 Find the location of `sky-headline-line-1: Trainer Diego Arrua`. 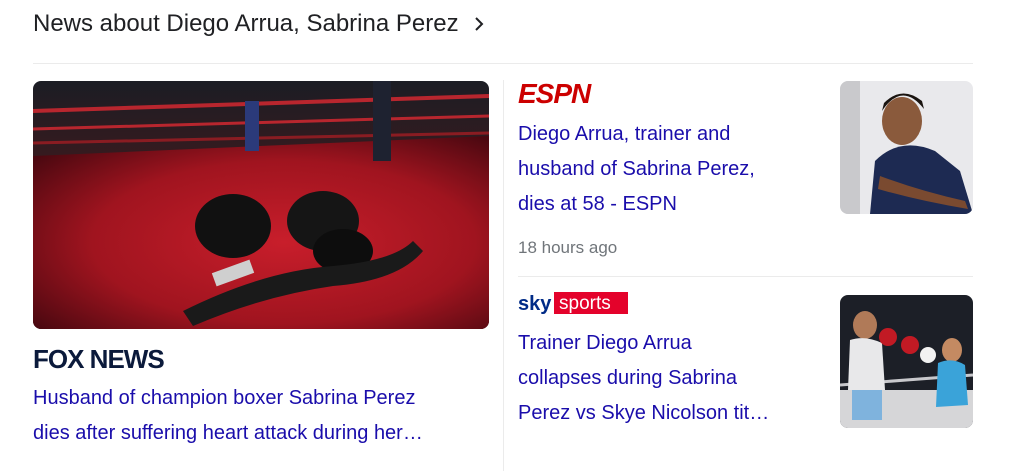

sky-headline-line-1: Trainer Diego Arrua is located at coordinates (605, 343).